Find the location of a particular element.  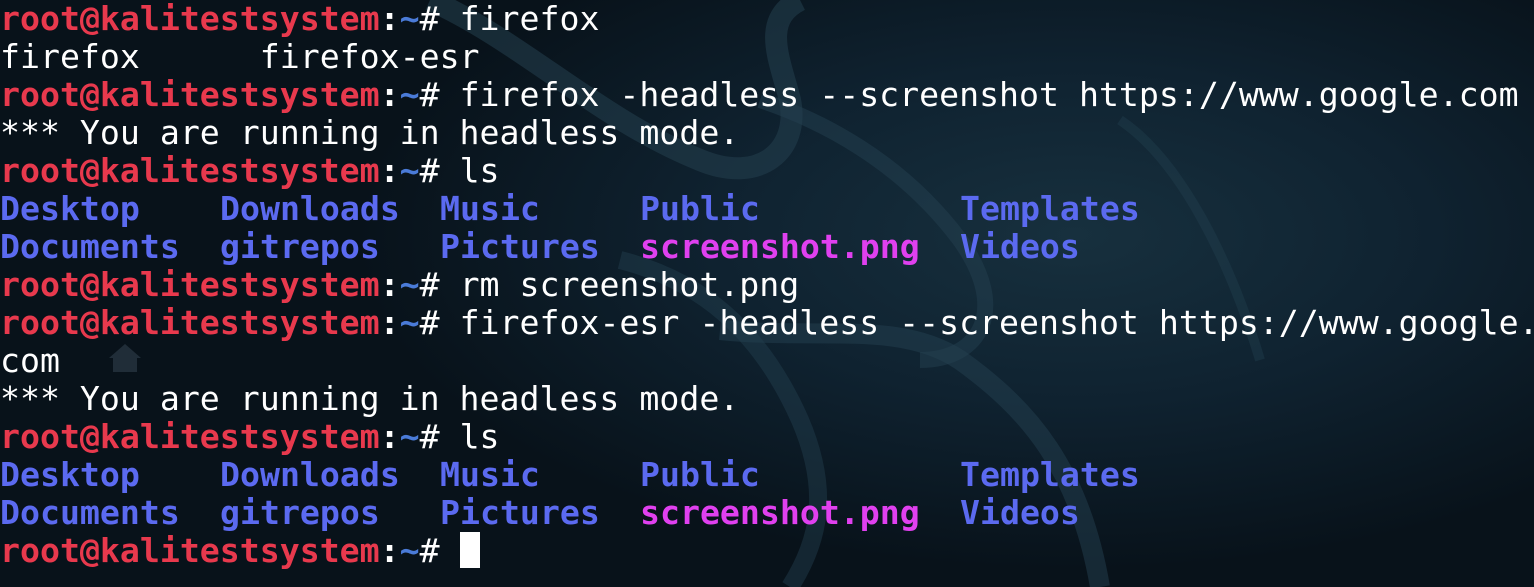

prompt-line: root@kalitestsystem:~# rm screenshot.png is located at coordinates (399, 285).